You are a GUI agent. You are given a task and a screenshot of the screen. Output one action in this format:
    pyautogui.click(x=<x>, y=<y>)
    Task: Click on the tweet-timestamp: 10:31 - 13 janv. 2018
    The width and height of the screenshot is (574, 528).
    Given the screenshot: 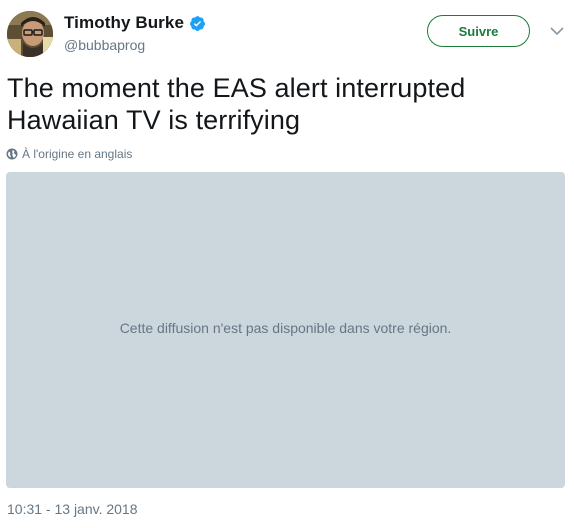 What is the action you would take?
    pyautogui.click(x=72, y=509)
    